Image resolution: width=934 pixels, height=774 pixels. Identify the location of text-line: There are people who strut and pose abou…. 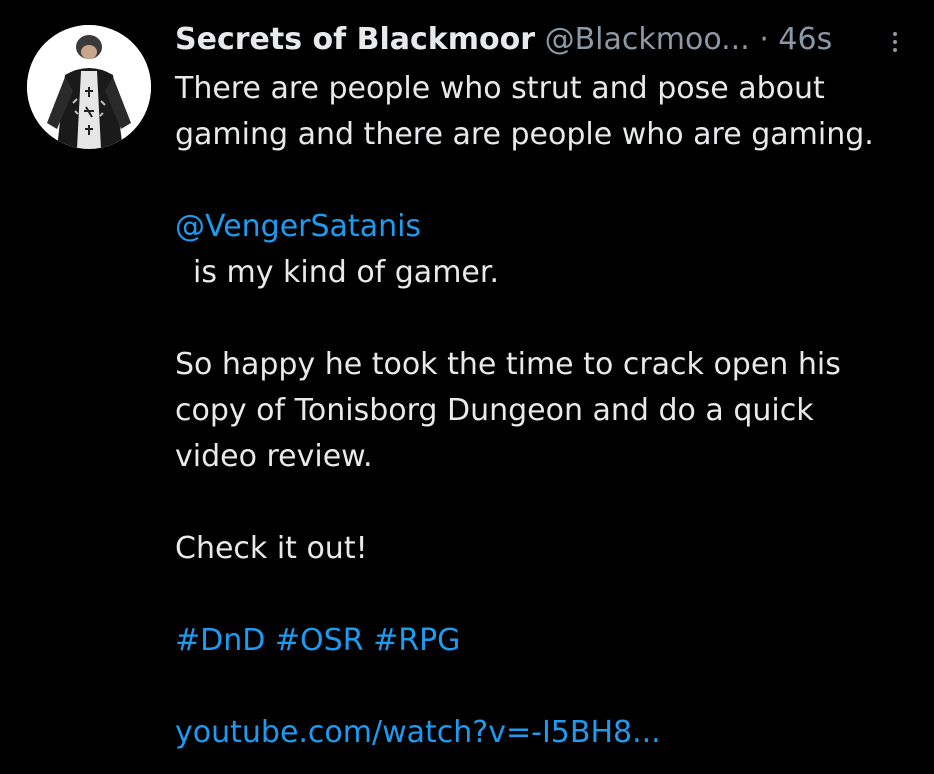
(500, 88).